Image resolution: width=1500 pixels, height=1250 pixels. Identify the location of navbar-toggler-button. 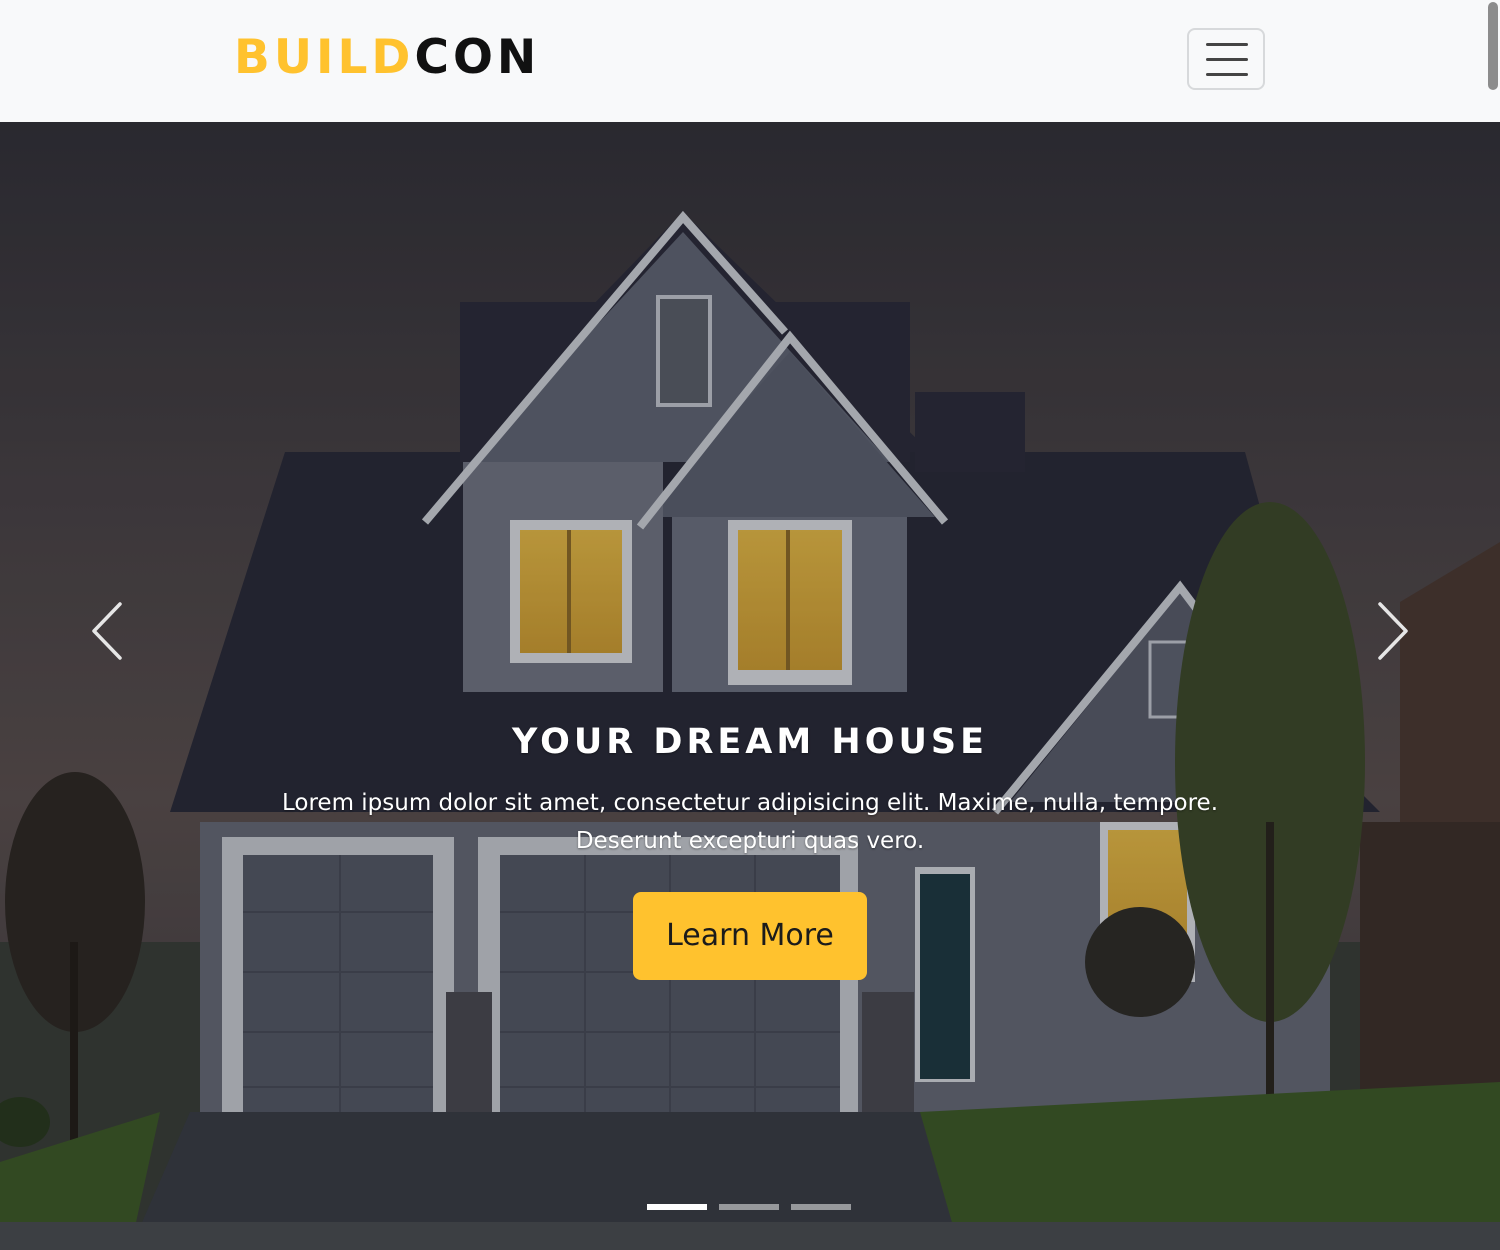
(1226, 59).